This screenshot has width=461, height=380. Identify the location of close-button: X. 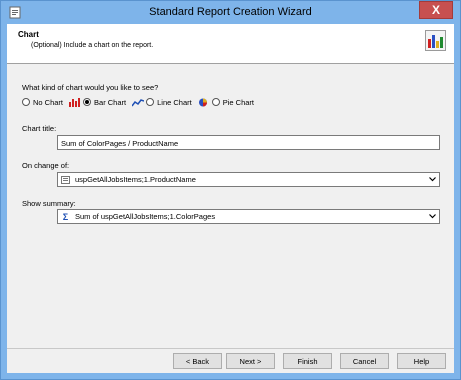
(436, 10).